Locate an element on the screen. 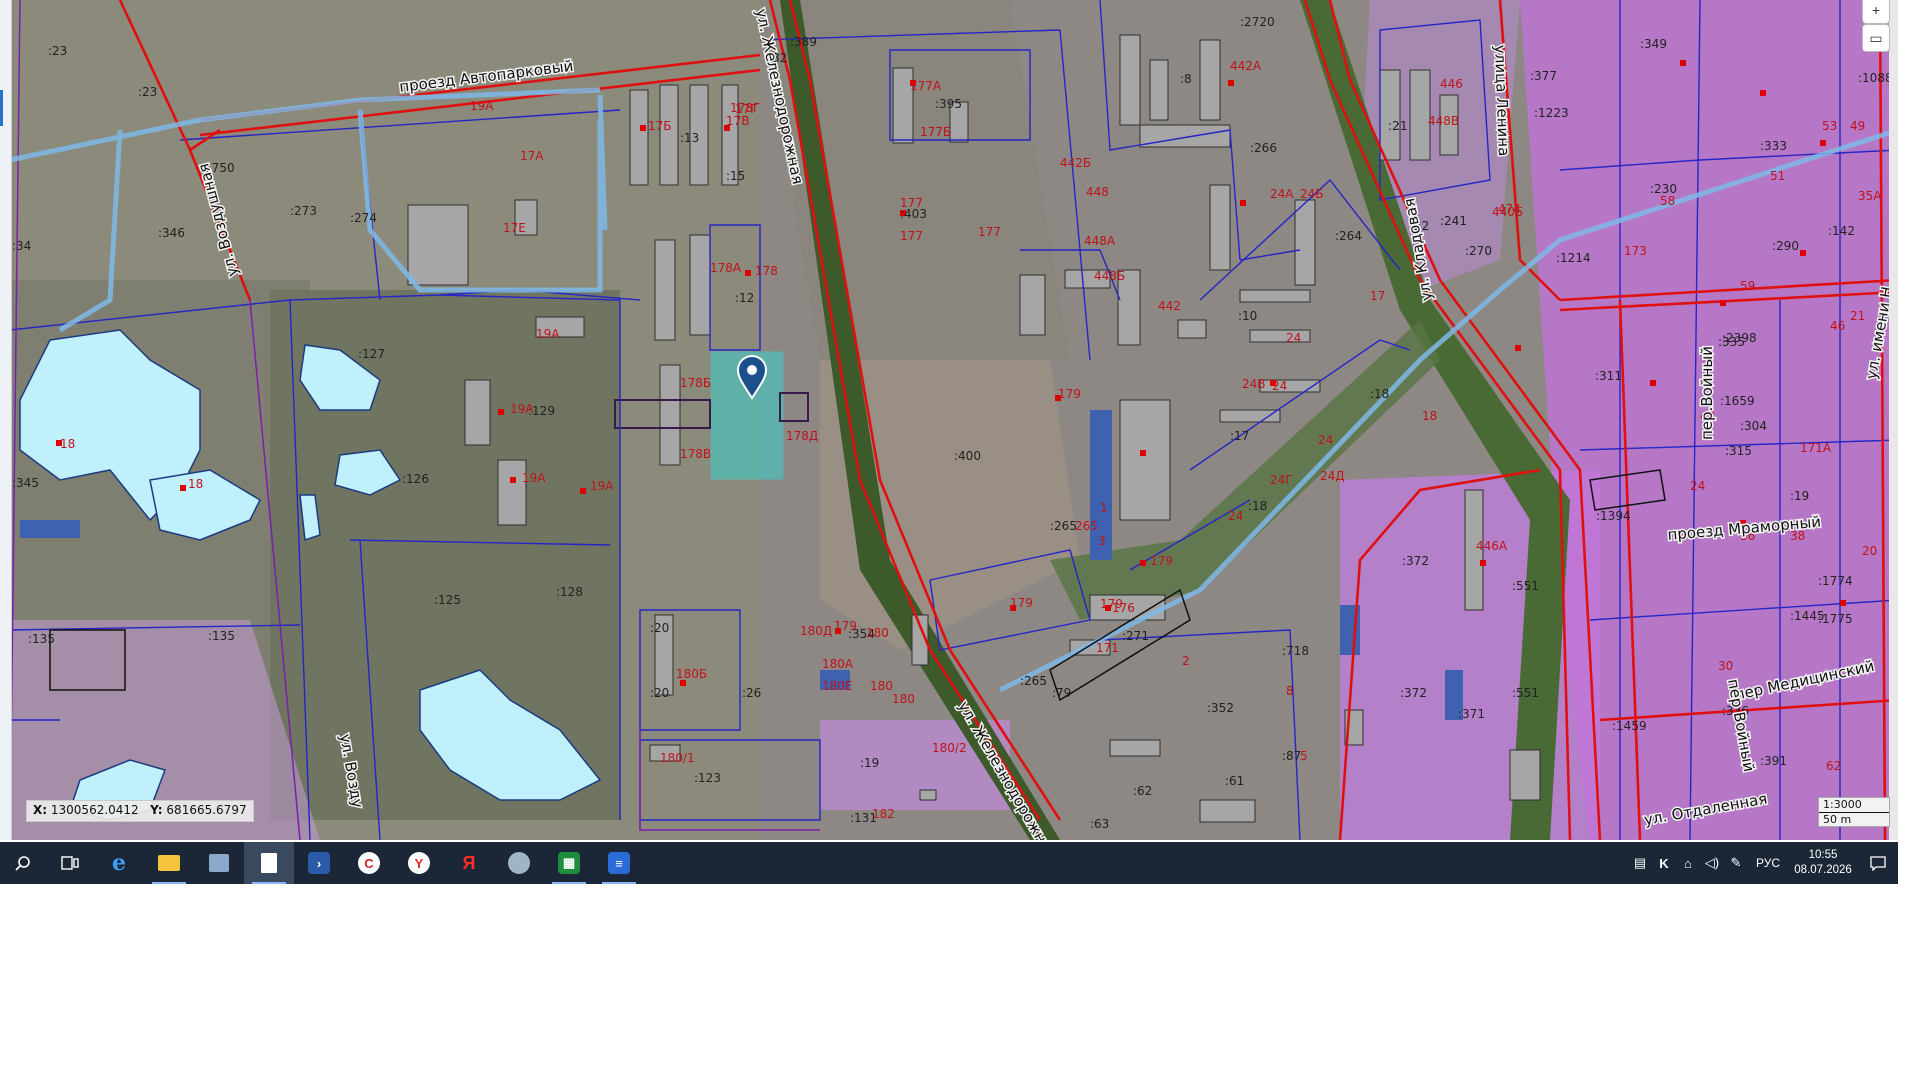  network-app-icon is located at coordinates (219, 863).